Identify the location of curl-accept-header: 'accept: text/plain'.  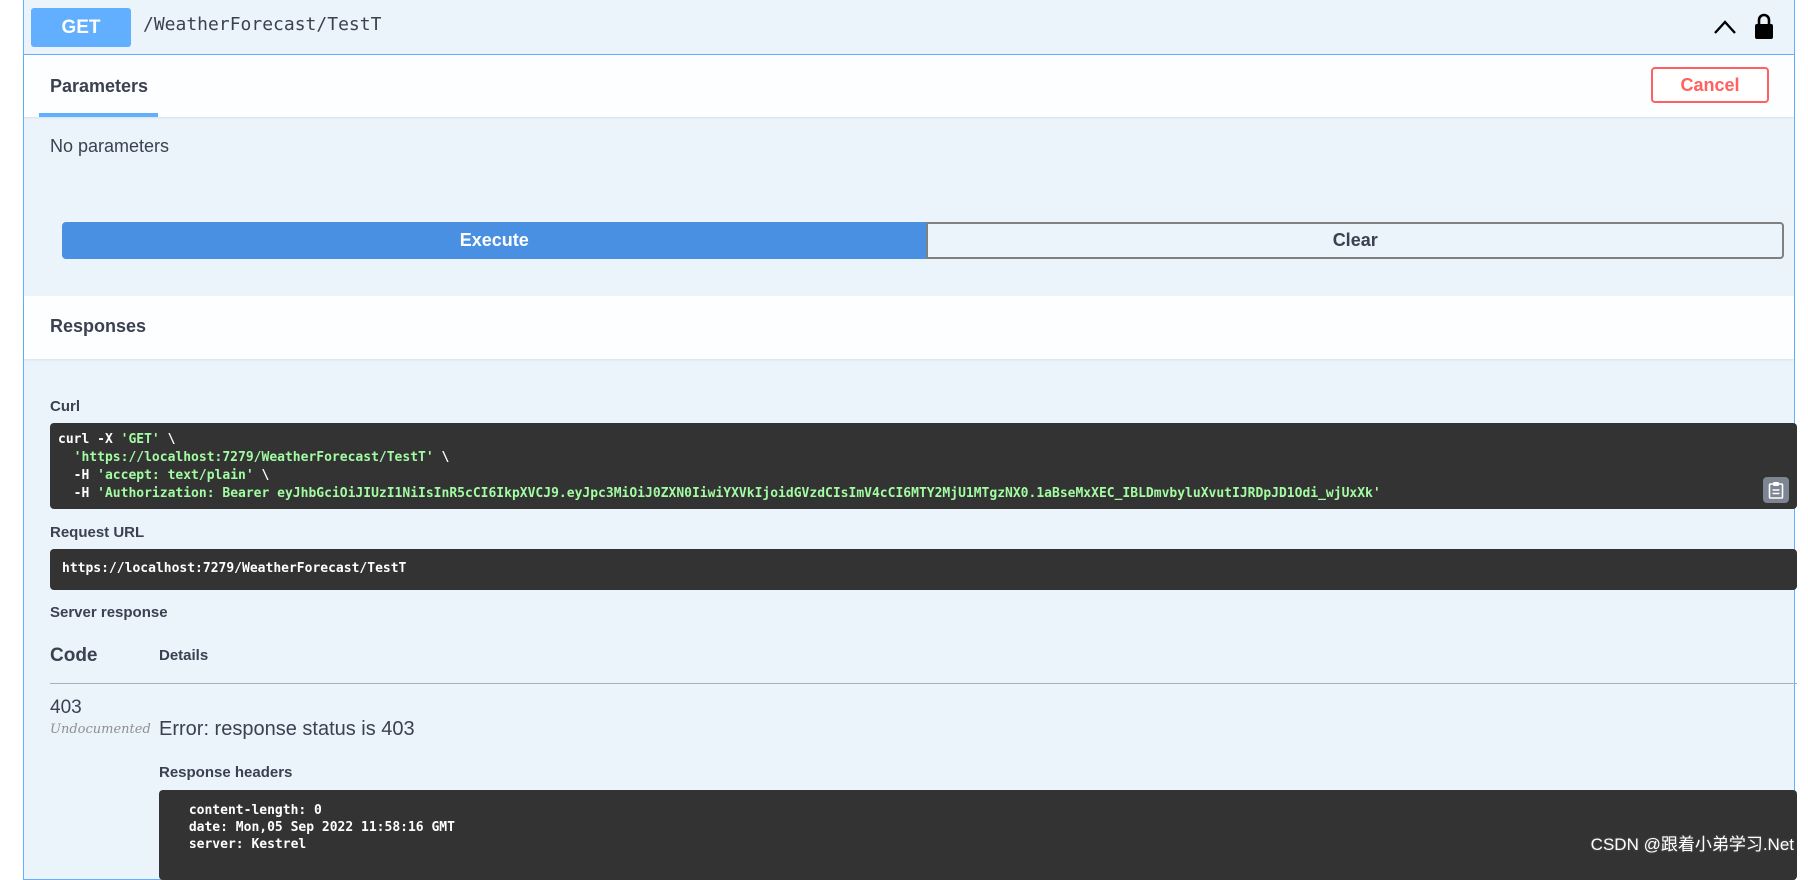
(175, 475).